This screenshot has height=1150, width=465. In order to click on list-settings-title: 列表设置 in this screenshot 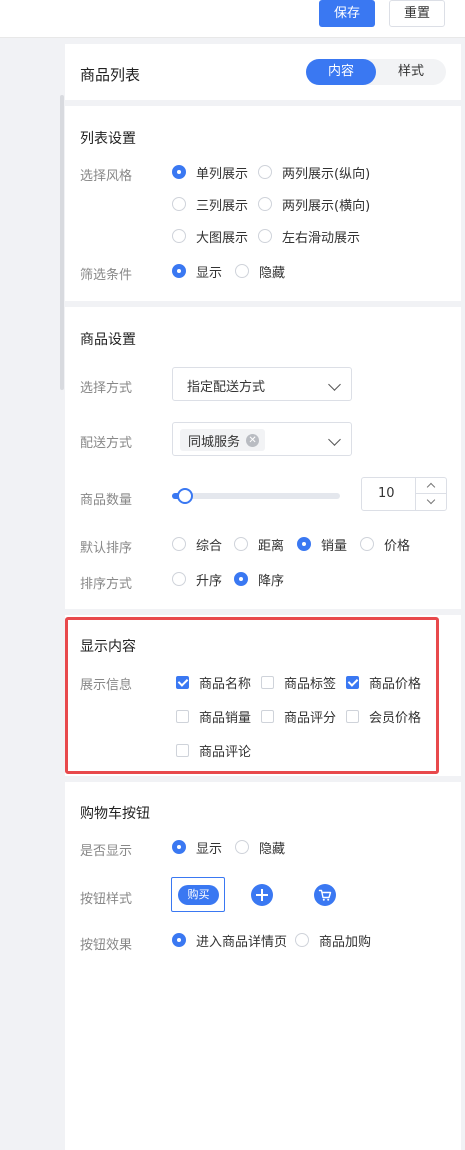, I will do `click(108, 139)`.